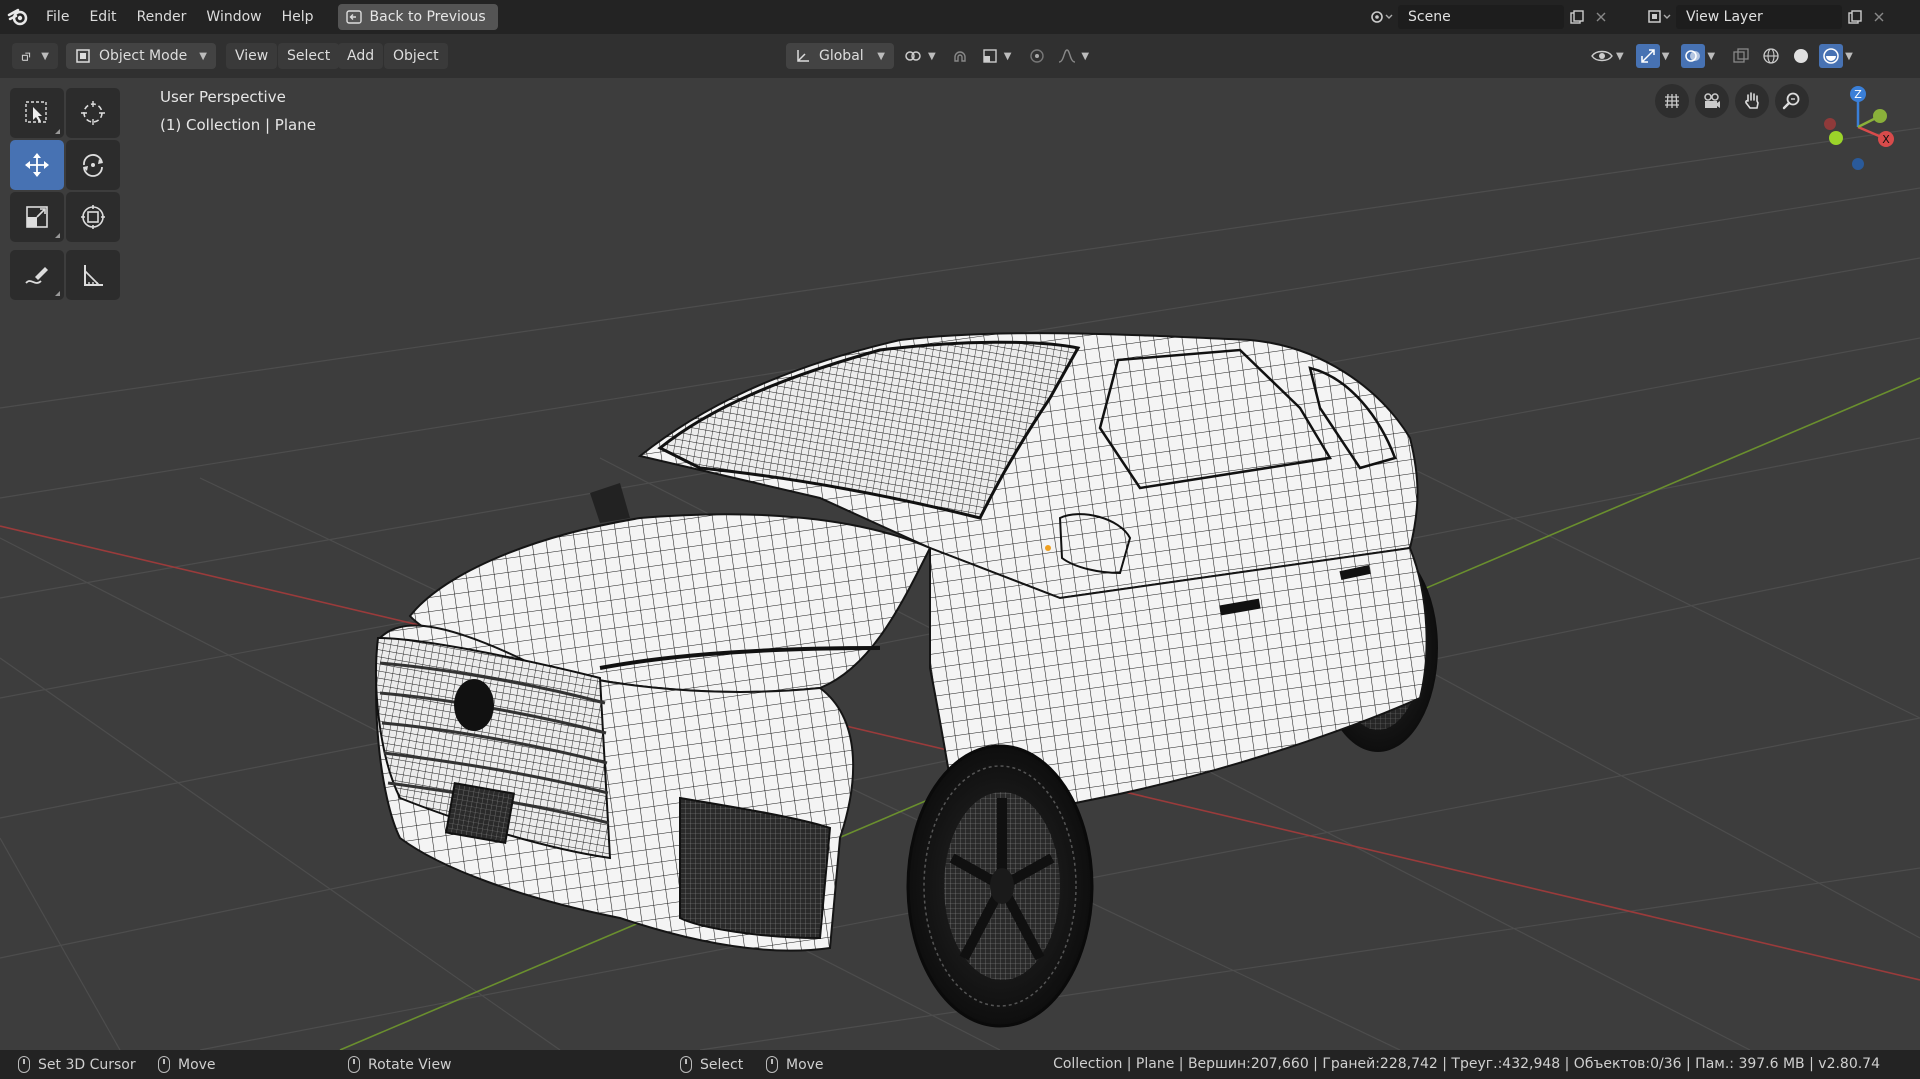 This screenshot has height=1079, width=1920. I want to click on material-preview-shading-icon, so click(1831, 56).